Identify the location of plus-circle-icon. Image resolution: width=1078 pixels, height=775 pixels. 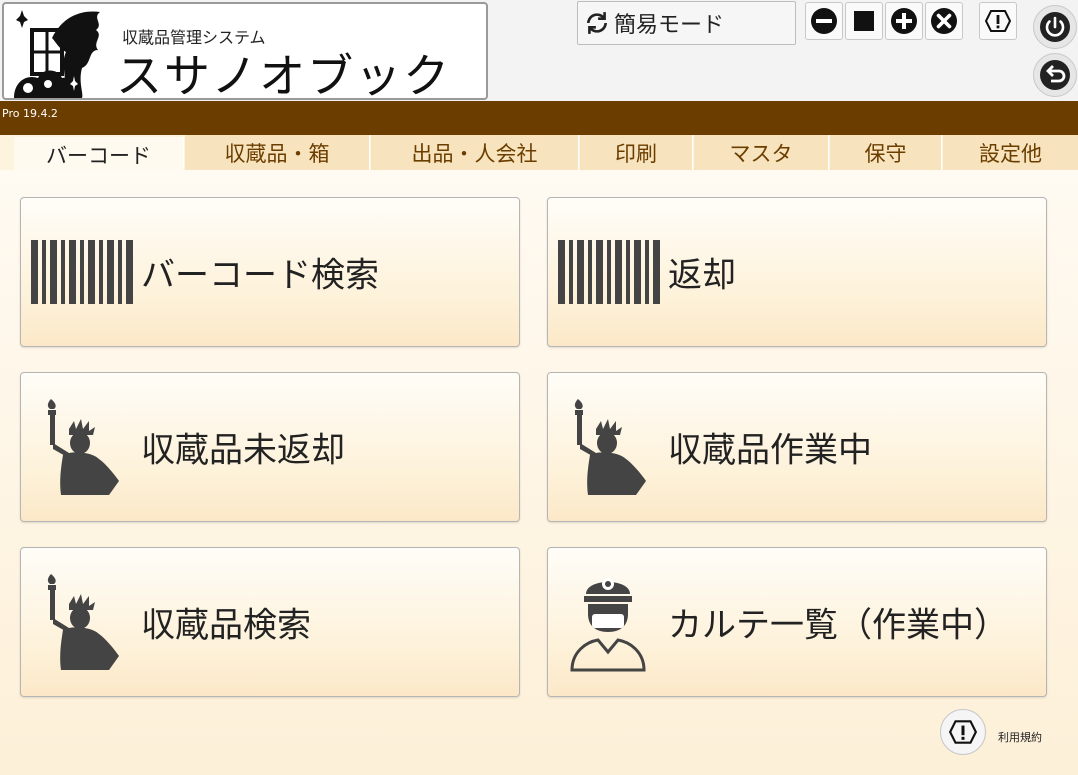
(904, 21).